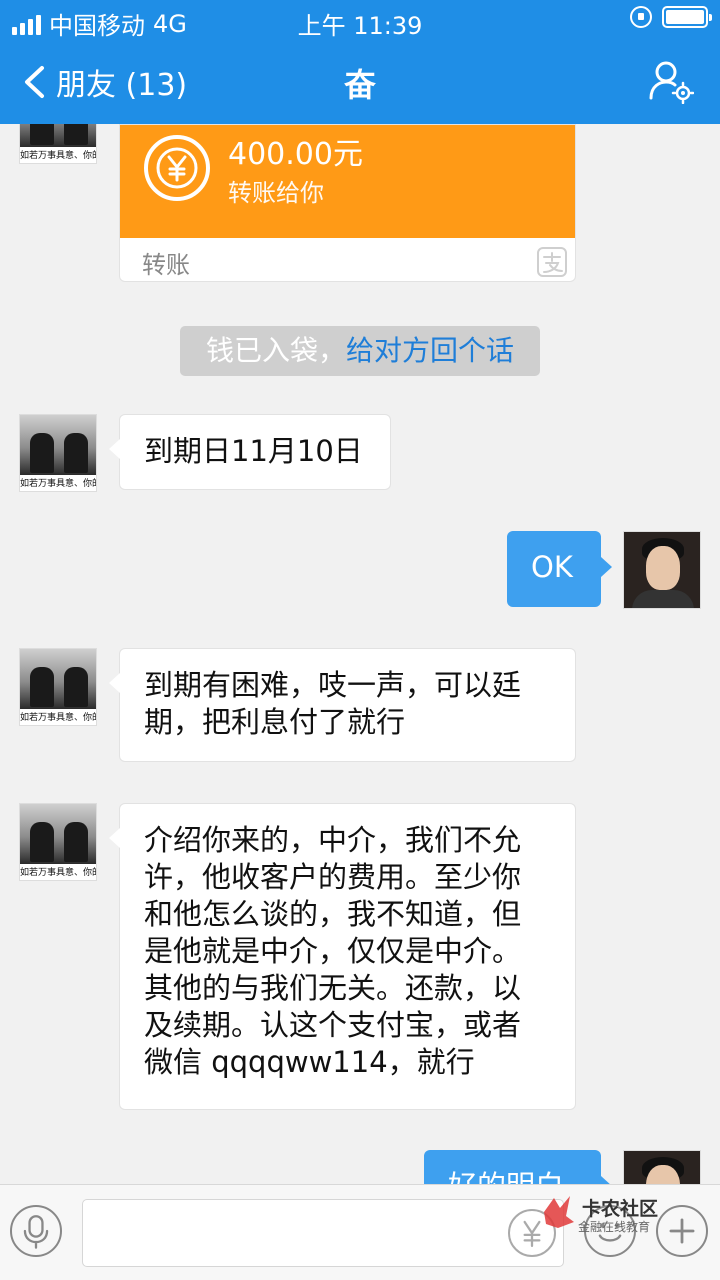 The image size is (720, 1280). I want to click on message-line: 是他就是中介，仅仅是中介。, so click(333, 951).